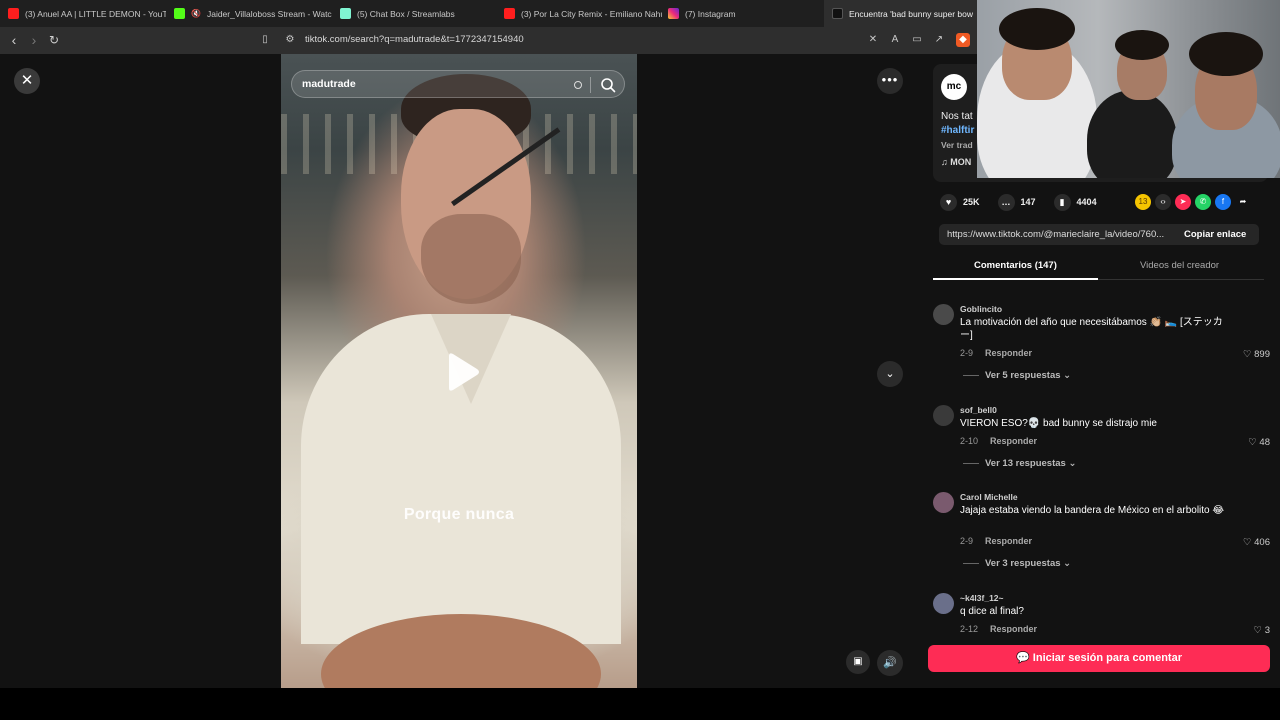 The height and width of the screenshot is (720, 1280). Describe the element at coordinates (981, 309) in the screenshot. I see `comment-username: Goblincito` at that location.